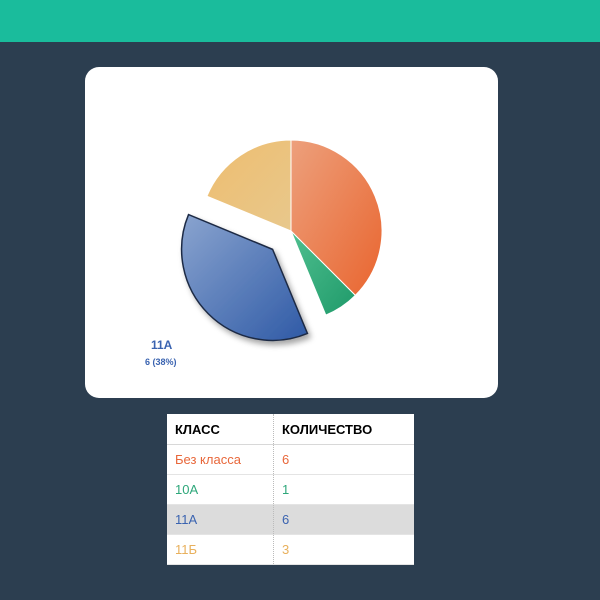 Image resolution: width=600 pixels, height=600 pixels. I want to click on class-count-table: КЛАСС КОЛИЧЕСТВО Без класса 6 10А 1 11А 6 11Б 3, so click(290, 489).